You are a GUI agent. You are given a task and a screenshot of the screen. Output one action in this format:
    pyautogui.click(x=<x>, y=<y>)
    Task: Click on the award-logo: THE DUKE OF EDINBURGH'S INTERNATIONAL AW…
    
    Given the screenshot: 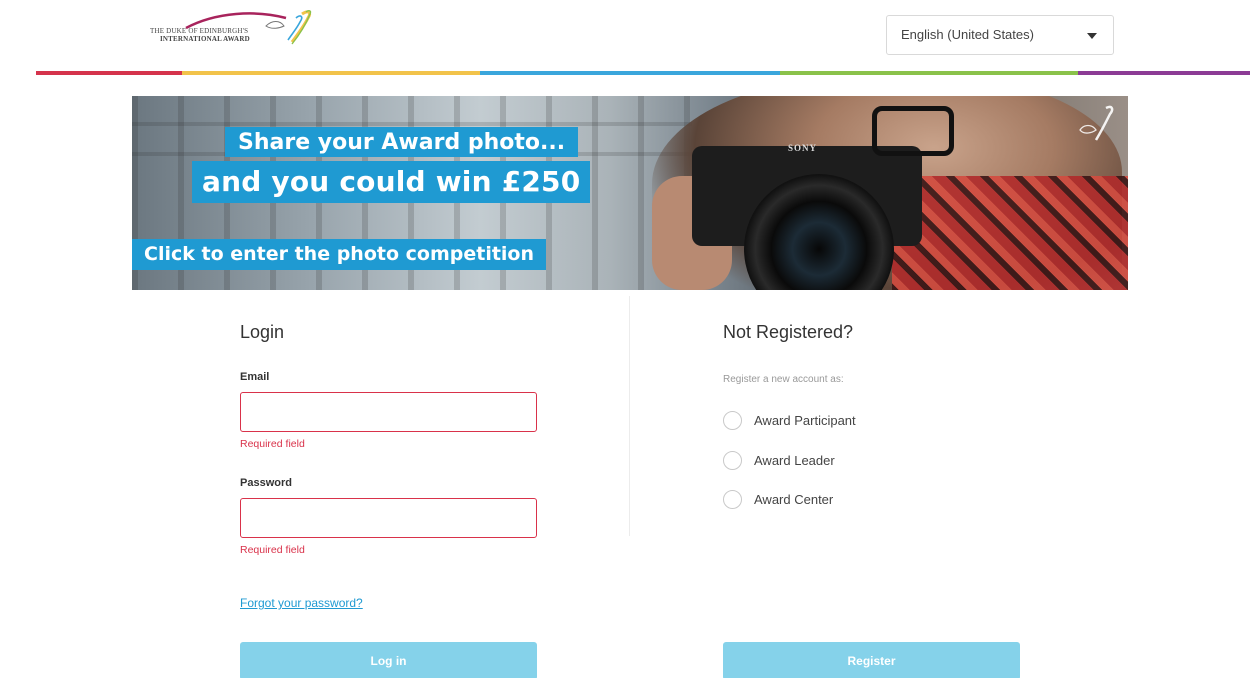 What is the action you would take?
    pyautogui.click(x=231, y=30)
    